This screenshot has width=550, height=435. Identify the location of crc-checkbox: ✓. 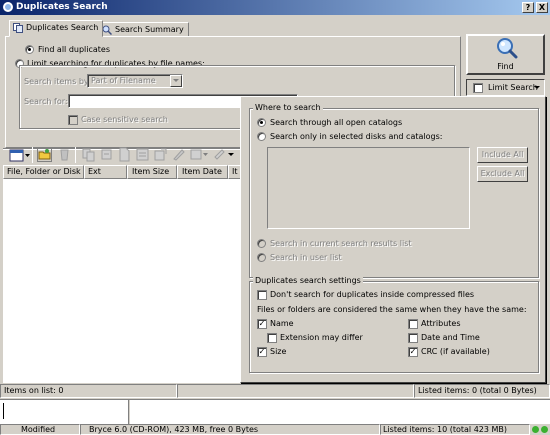
(413, 352).